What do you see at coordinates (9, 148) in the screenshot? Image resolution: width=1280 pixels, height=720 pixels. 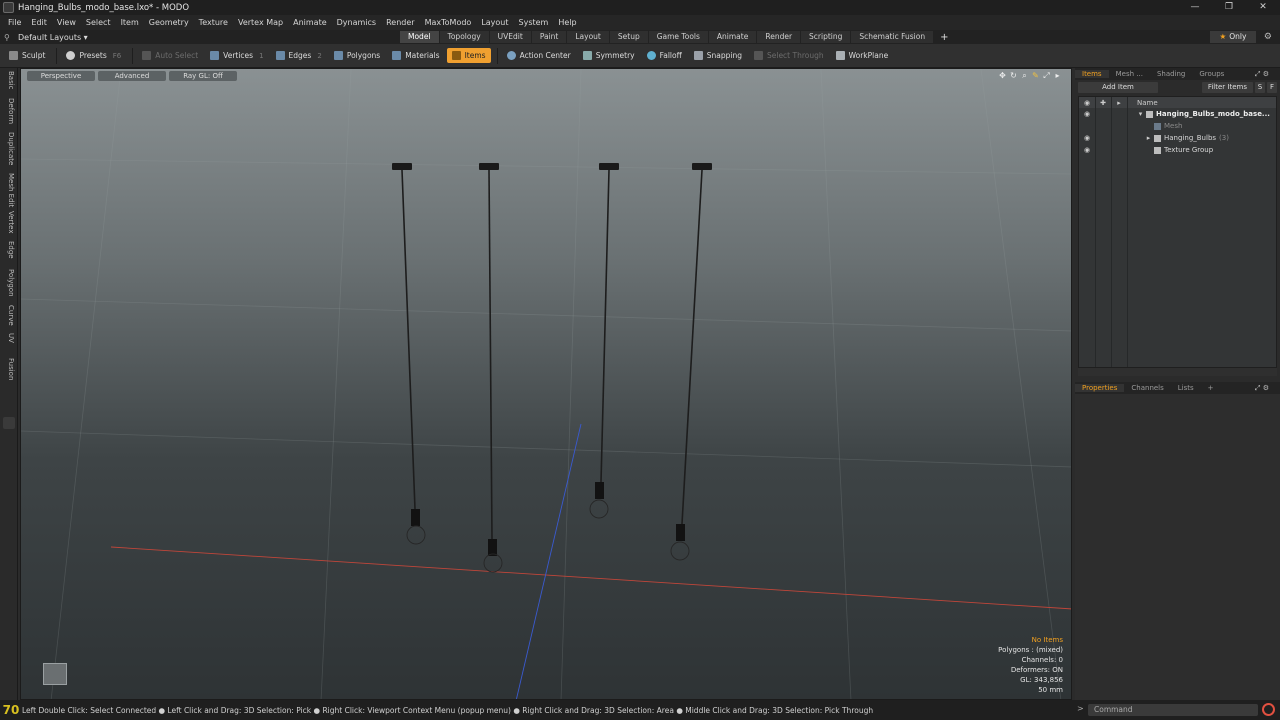 I see `left-tab-duplicate: Duplicate` at bounding box center [9, 148].